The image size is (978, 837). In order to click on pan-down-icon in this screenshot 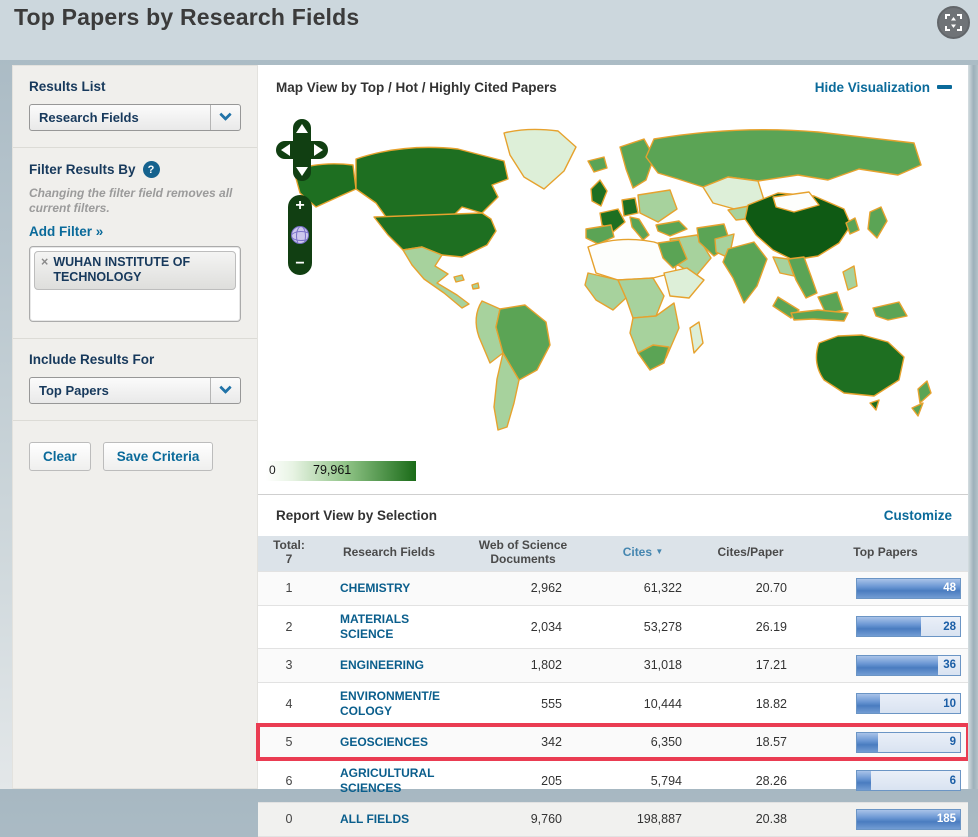, I will do `click(302, 171)`.